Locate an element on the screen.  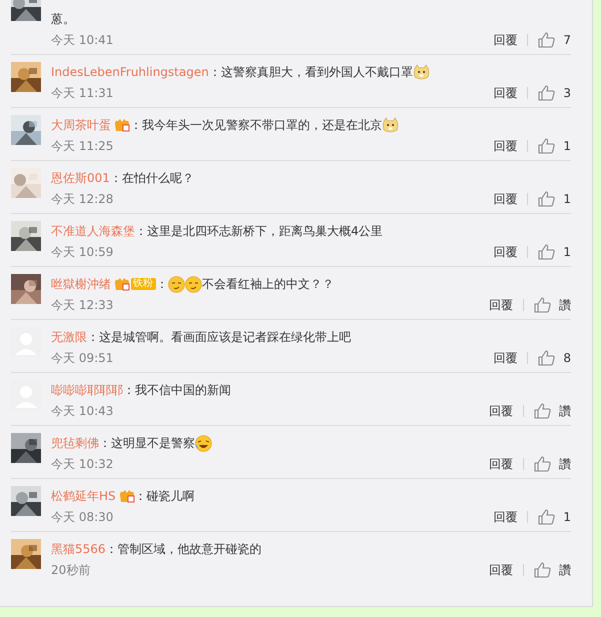
comment-text: ：这是城管啊。看画面应该是记者踩在绿化带上吧 is located at coordinates (219, 337).